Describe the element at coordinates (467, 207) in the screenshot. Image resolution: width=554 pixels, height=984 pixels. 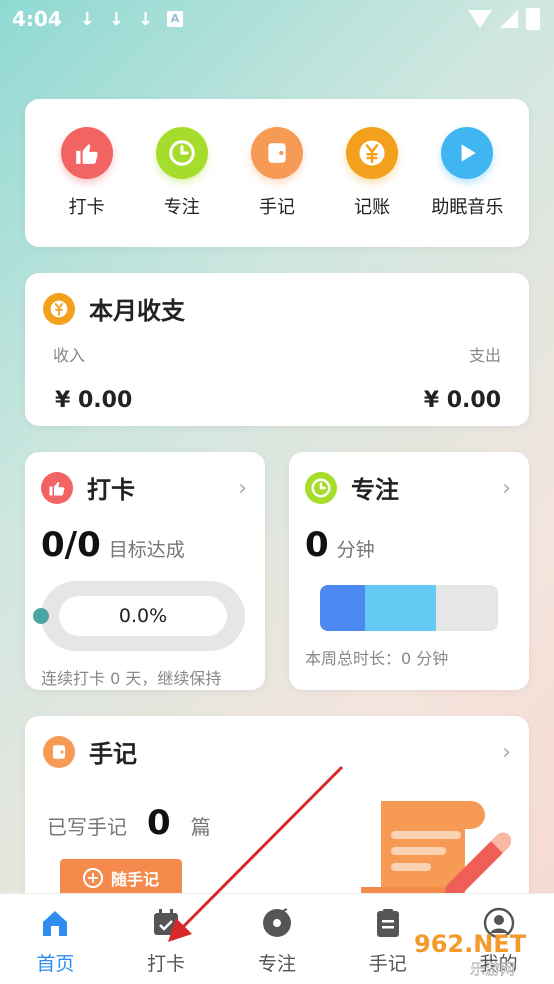
I see `quick-action-label: 助眠音乐` at that location.